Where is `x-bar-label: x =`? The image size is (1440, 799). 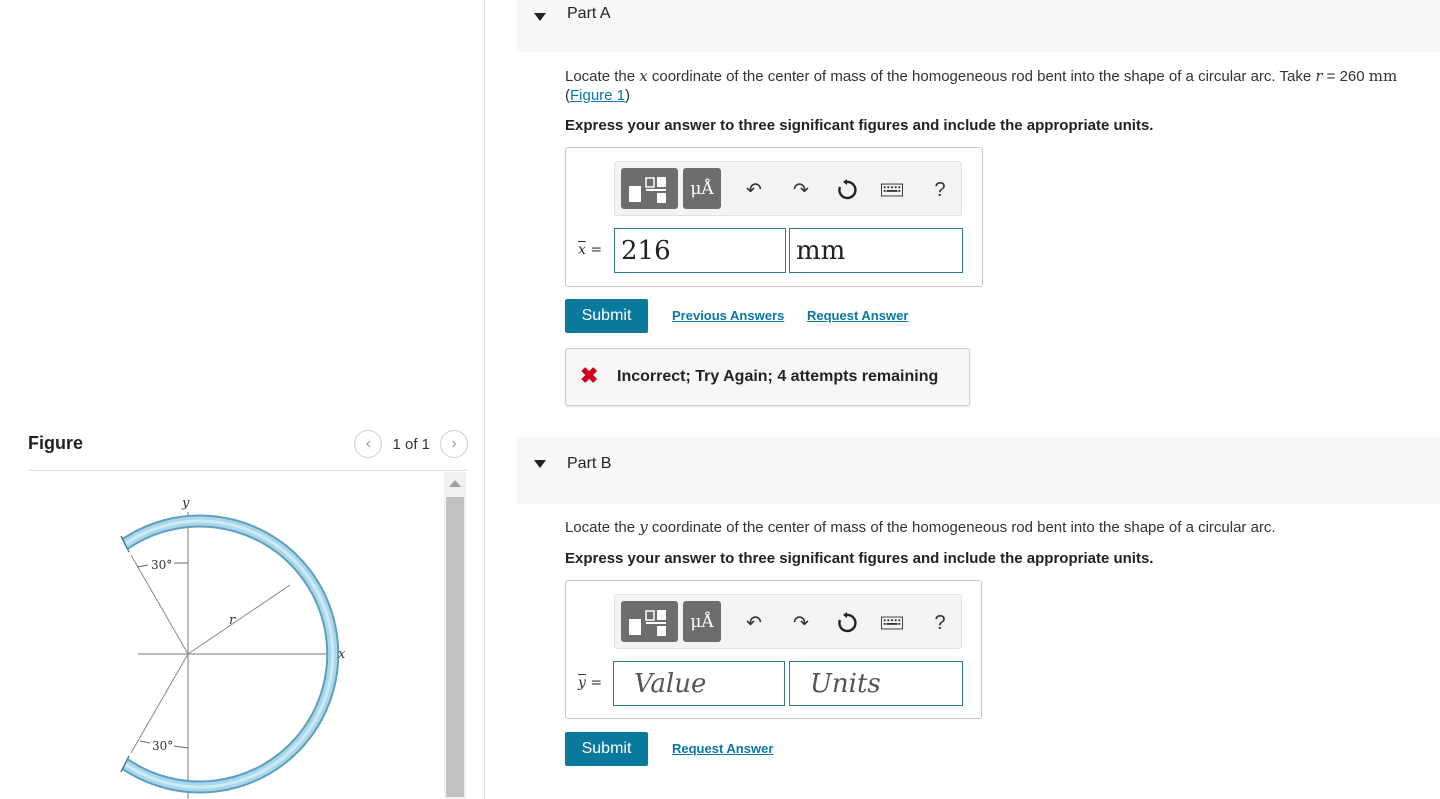
x-bar-label: x = is located at coordinates (590, 250).